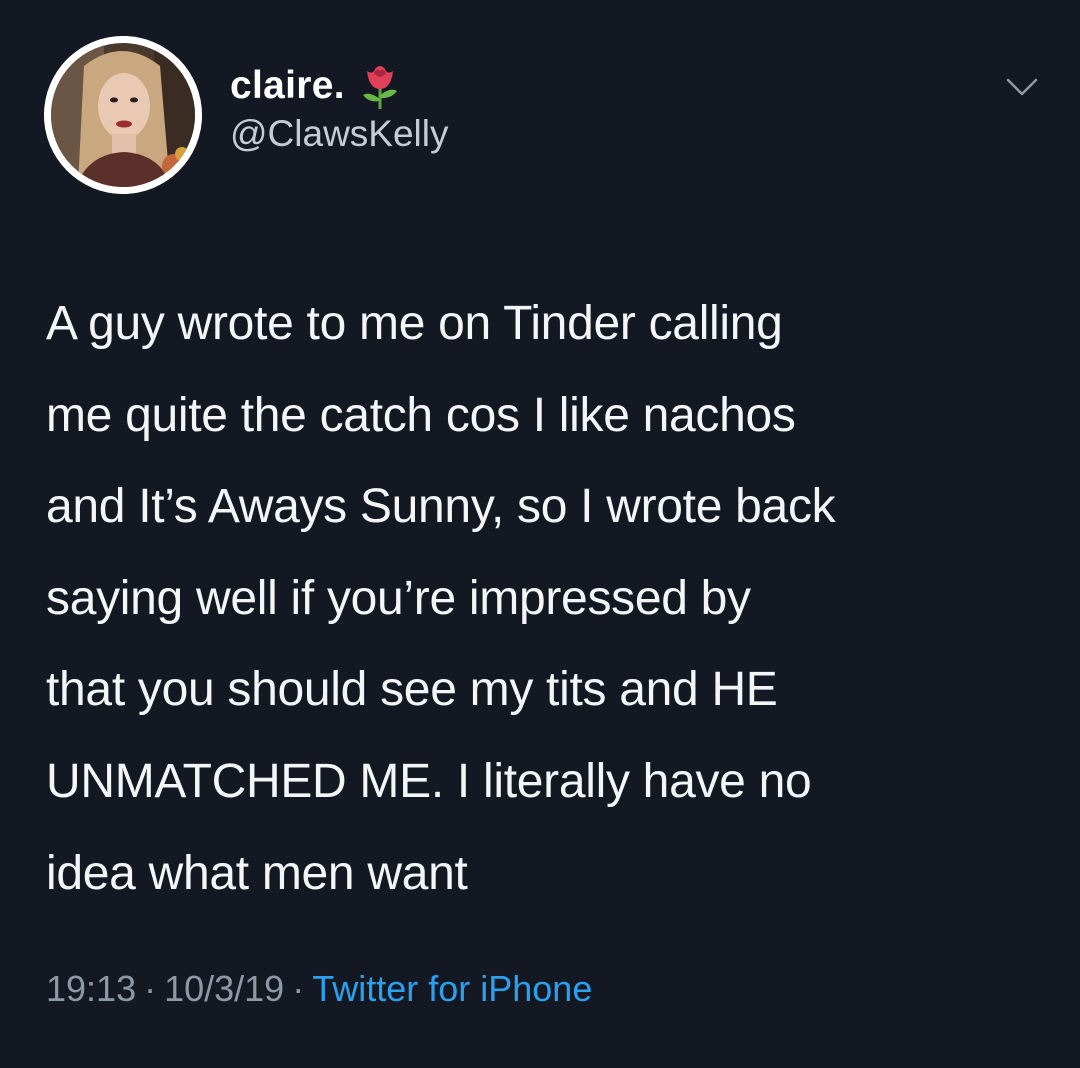 The image size is (1080, 1068). I want to click on display-name: claire., so click(287, 86).